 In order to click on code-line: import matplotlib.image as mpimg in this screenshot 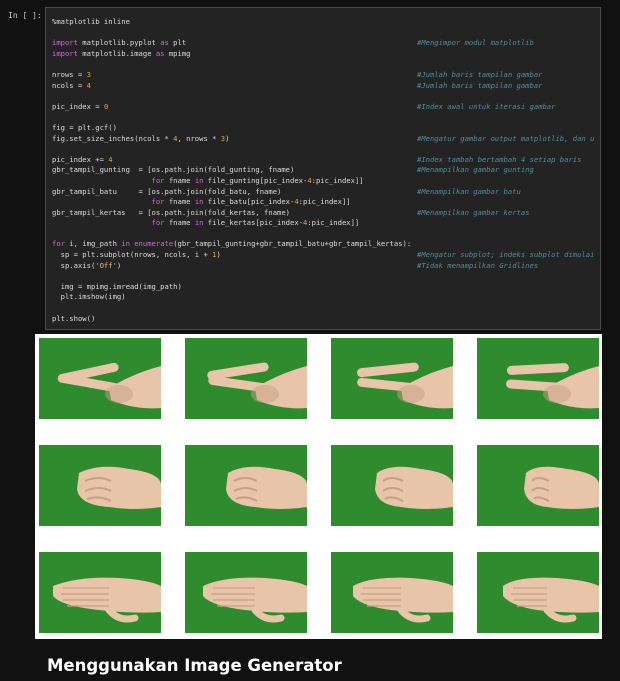, I will do `click(324, 54)`.